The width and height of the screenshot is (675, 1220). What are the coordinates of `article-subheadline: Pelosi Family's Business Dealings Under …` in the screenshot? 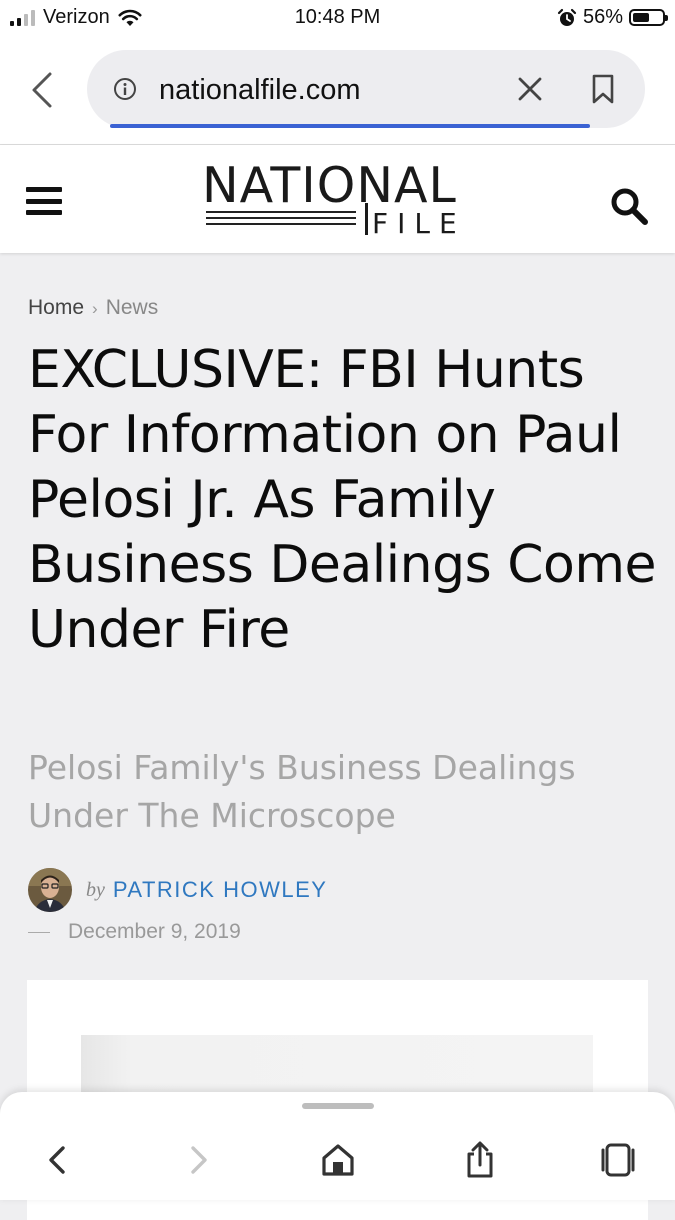 It's located at (302, 791).